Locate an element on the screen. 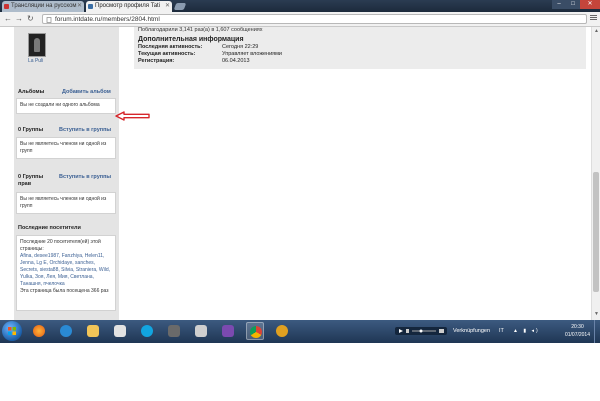 Image resolution: width=600 pixels, height=401 pixels. globe-taskbar-icon is located at coordinates (282, 331).